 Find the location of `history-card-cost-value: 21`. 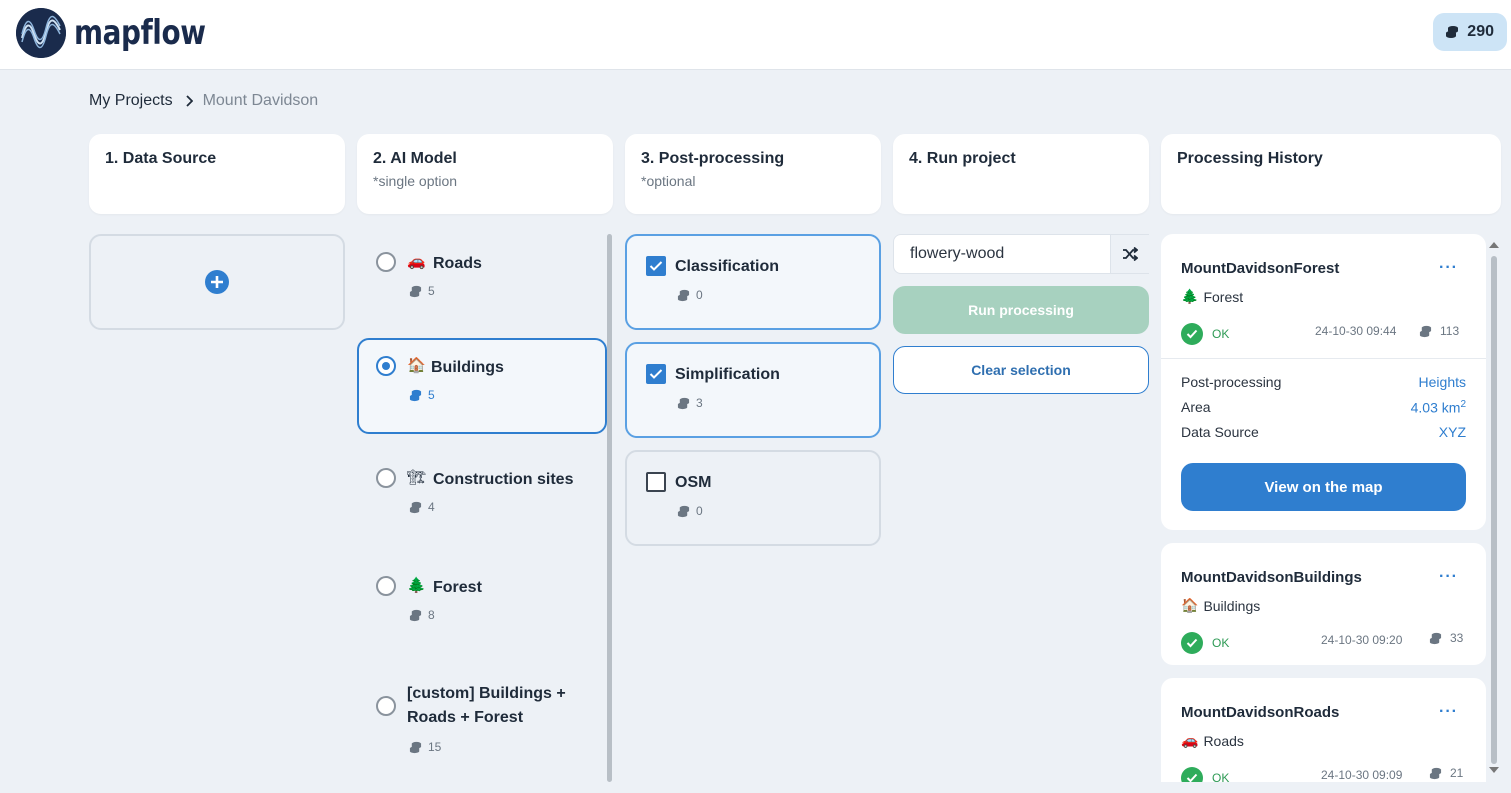

history-card-cost-value: 21 is located at coordinates (1457, 773).